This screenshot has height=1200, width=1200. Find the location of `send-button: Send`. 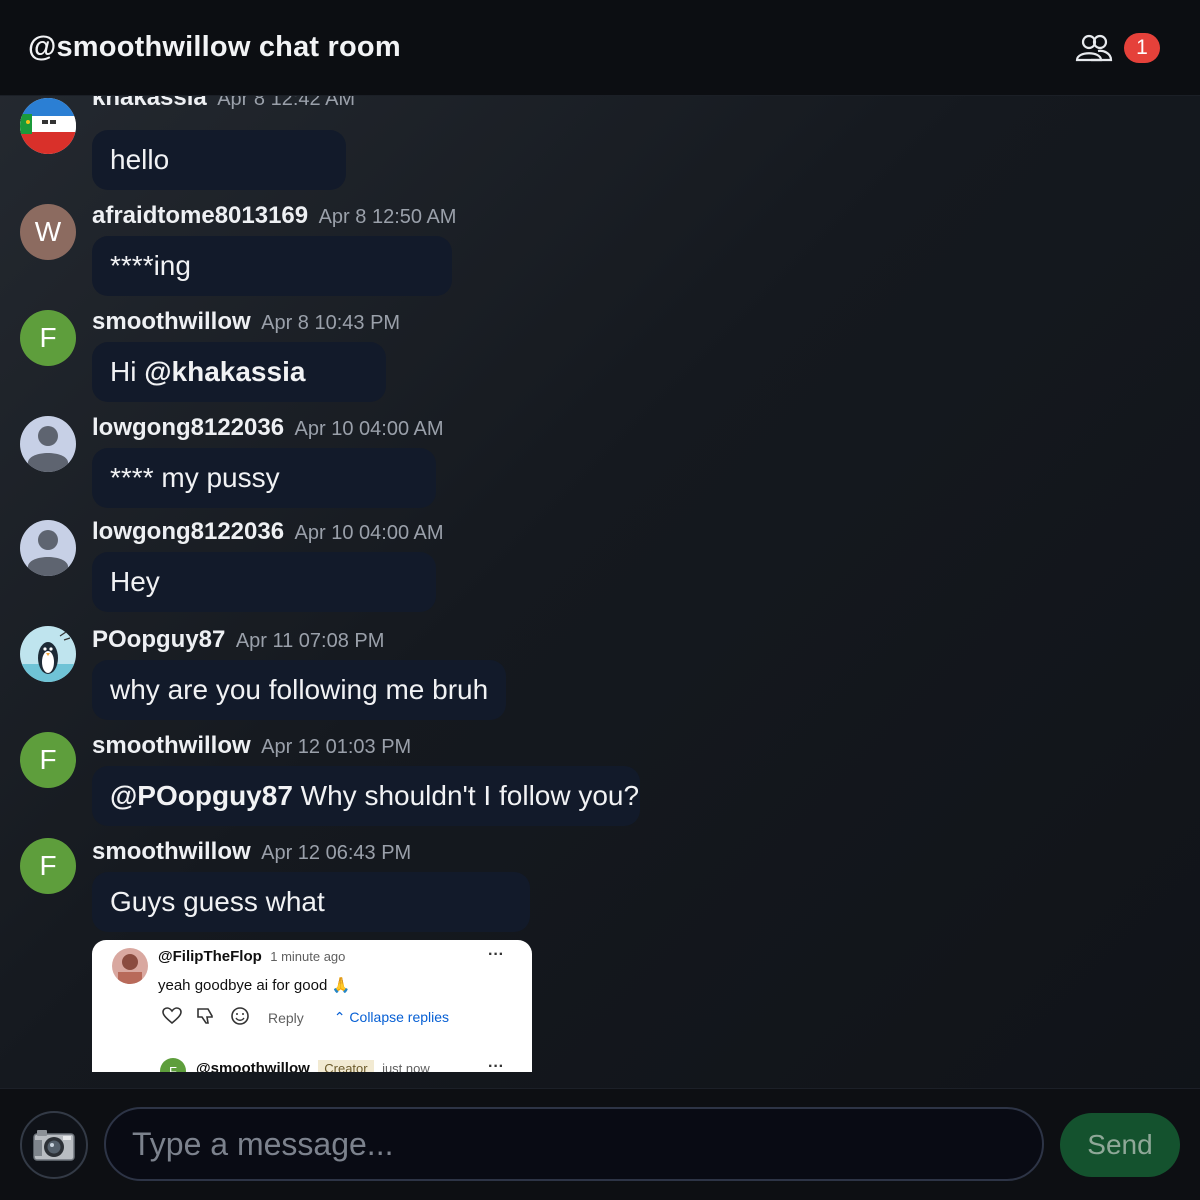

send-button: Send is located at coordinates (1120, 1145).